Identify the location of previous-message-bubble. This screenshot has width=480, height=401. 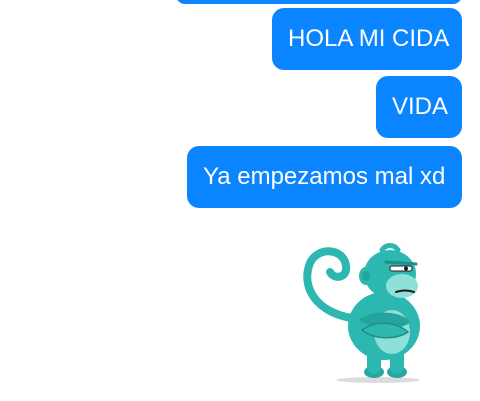
(319, 2).